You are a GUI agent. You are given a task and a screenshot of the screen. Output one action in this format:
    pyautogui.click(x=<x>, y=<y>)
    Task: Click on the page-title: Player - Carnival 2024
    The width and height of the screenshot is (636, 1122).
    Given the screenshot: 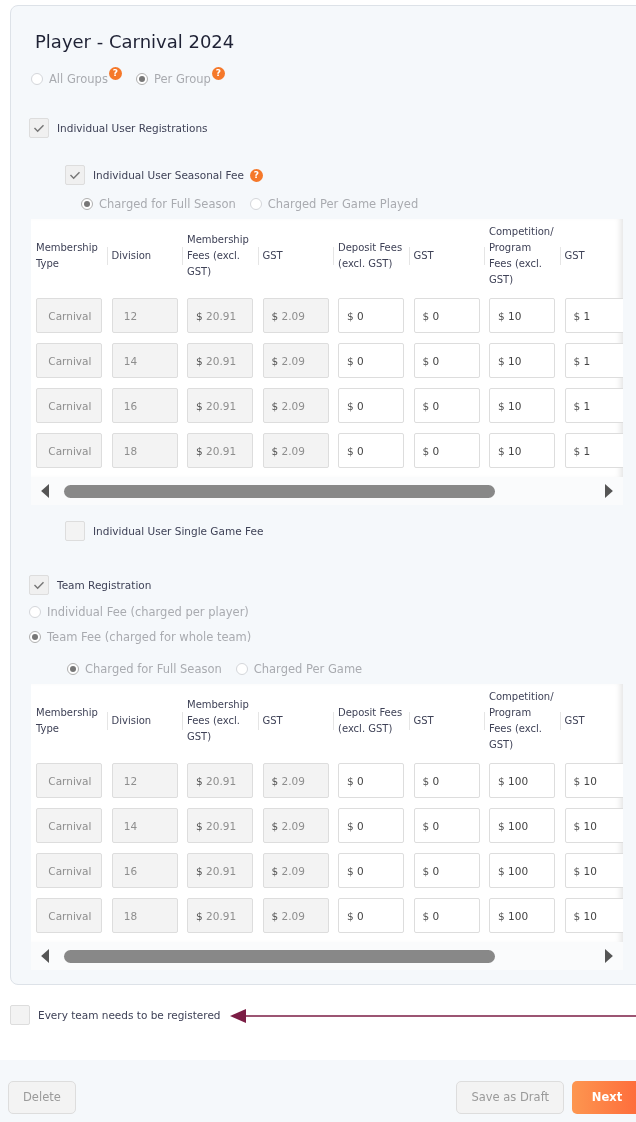 What is the action you would take?
    pyautogui.click(x=135, y=42)
    